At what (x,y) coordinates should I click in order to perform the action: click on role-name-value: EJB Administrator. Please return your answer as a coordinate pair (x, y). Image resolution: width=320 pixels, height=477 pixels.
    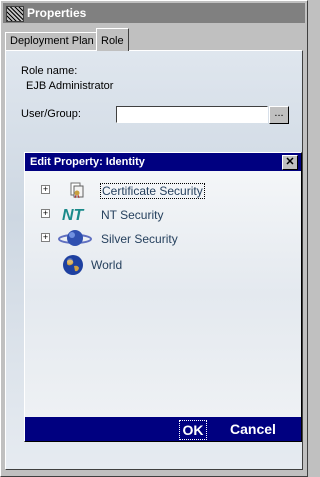
    Looking at the image, I should click on (70, 86).